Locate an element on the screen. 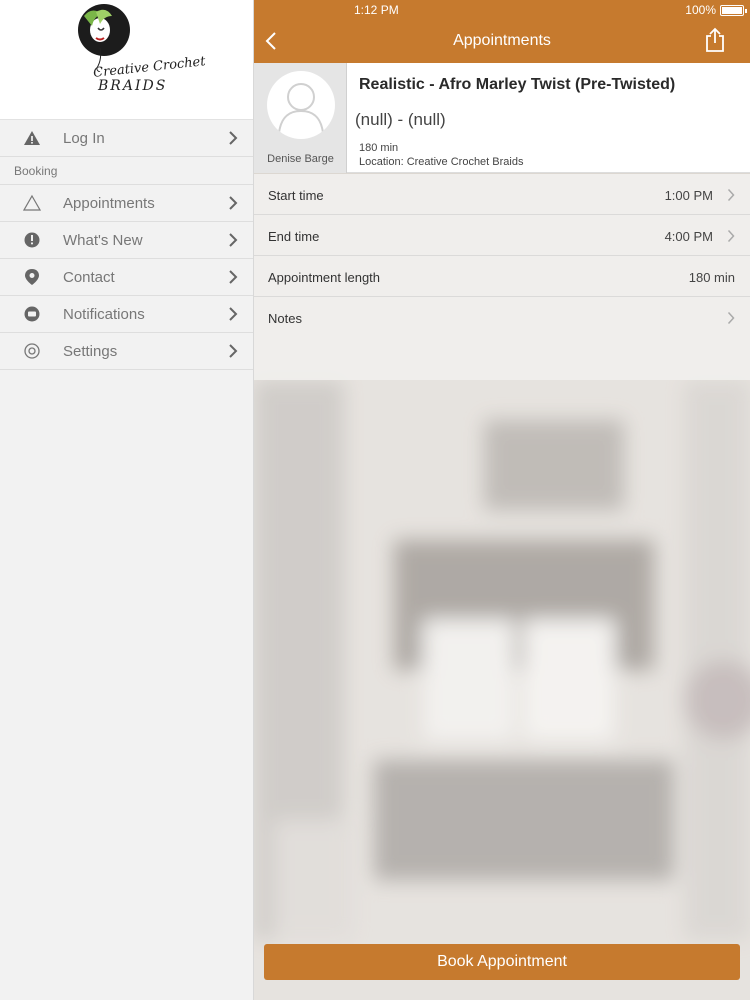 This screenshot has height=1000, width=750. chat-bubble-icon is located at coordinates (32, 314).